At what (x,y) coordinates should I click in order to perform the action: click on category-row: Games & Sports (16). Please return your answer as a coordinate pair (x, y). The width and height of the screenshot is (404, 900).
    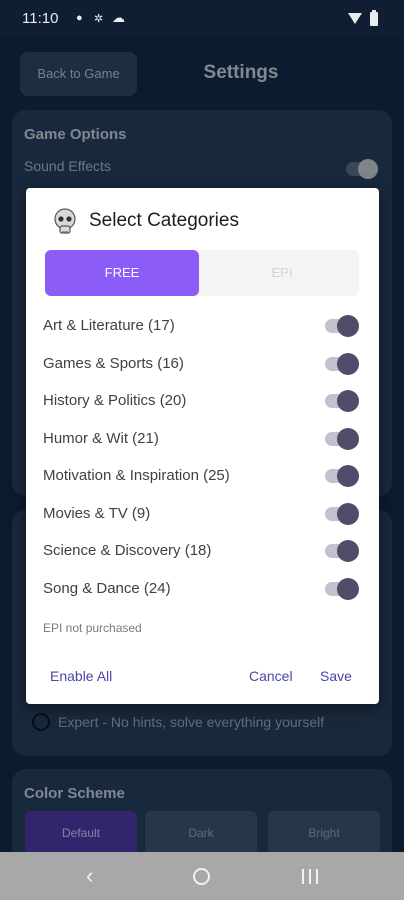
    Looking at the image, I should click on (202, 364).